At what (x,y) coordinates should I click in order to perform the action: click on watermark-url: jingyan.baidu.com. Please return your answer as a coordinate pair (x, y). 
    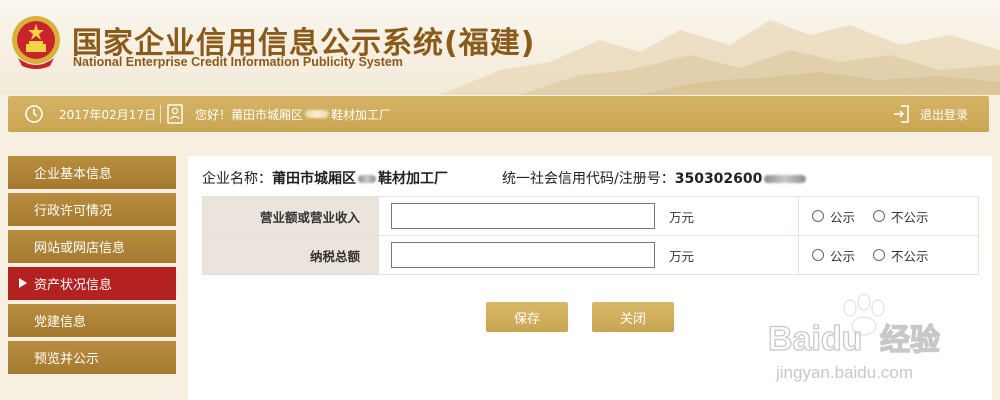
    Looking at the image, I should click on (844, 372).